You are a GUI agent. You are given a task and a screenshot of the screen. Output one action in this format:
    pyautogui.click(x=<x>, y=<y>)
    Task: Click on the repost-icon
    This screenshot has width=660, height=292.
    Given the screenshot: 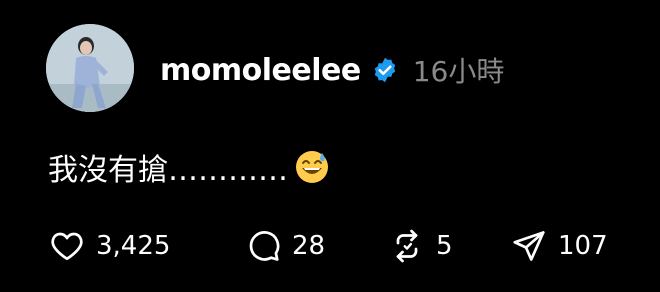 What is the action you would take?
    pyautogui.click(x=407, y=246)
    